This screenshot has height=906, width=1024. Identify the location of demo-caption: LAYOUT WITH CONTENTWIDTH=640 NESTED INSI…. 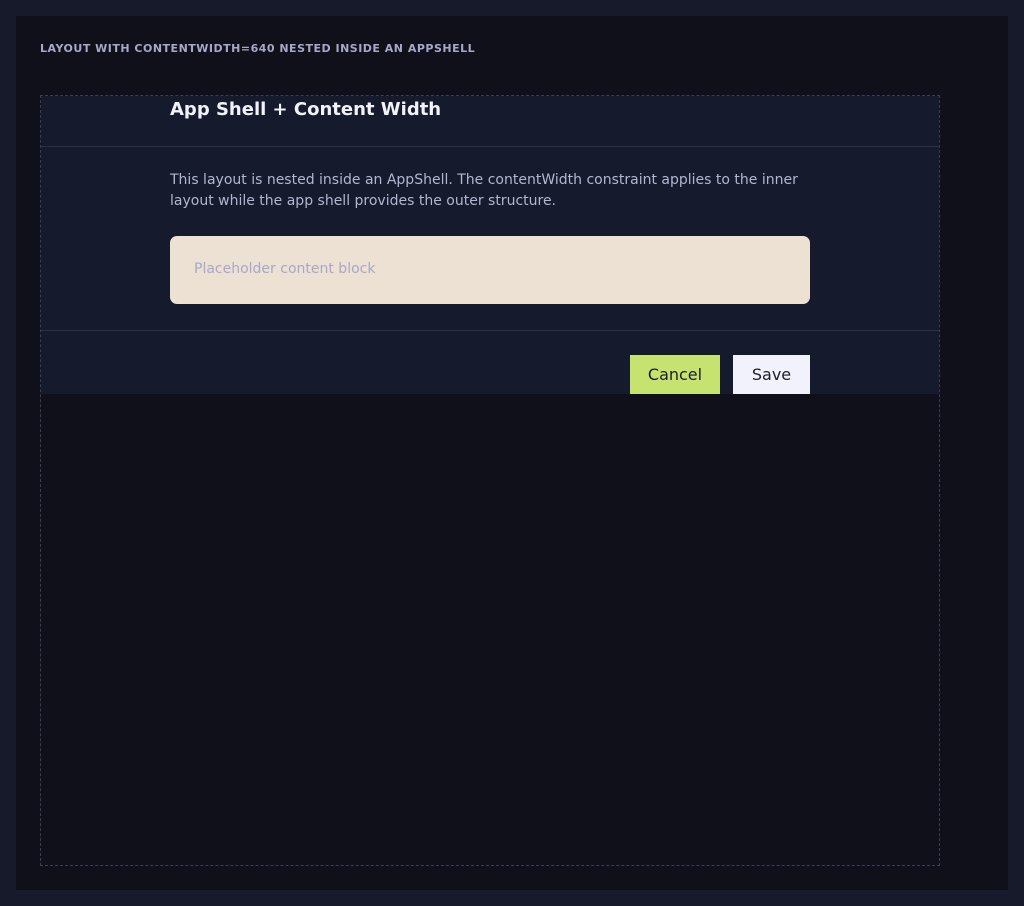
(258, 48).